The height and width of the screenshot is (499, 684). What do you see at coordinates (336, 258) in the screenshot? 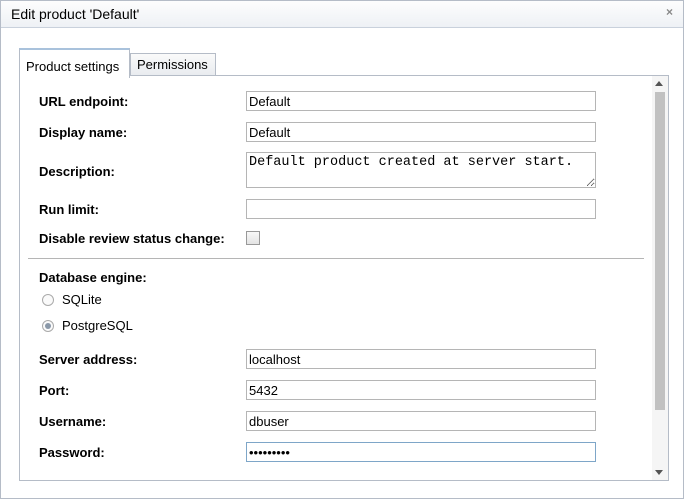
I see `section-divider` at bounding box center [336, 258].